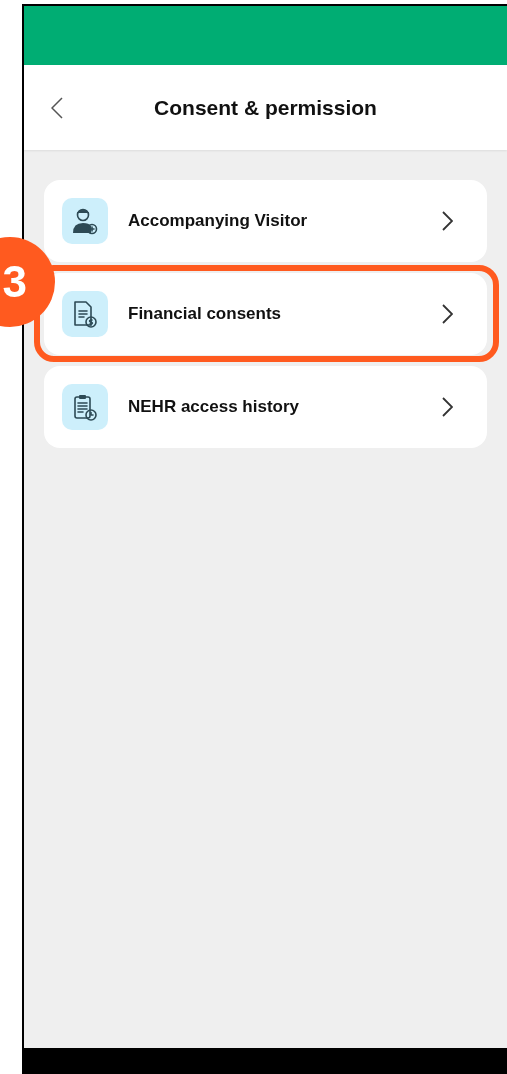 This screenshot has height=1074, width=507. What do you see at coordinates (265, 314) in the screenshot?
I see `menu-item: Financial consents` at bounding box center [265, 314].